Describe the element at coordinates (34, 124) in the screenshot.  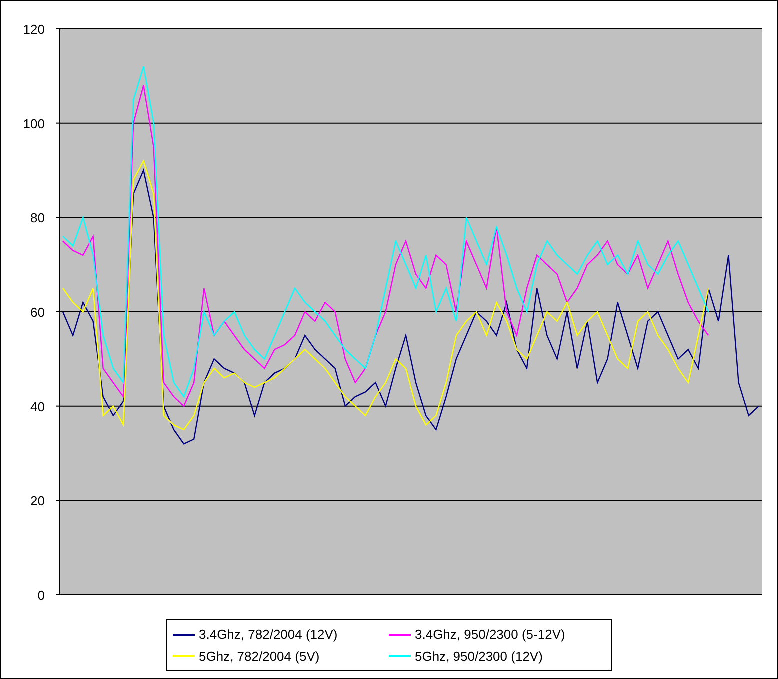
I see `tick-label: 100` at that location.